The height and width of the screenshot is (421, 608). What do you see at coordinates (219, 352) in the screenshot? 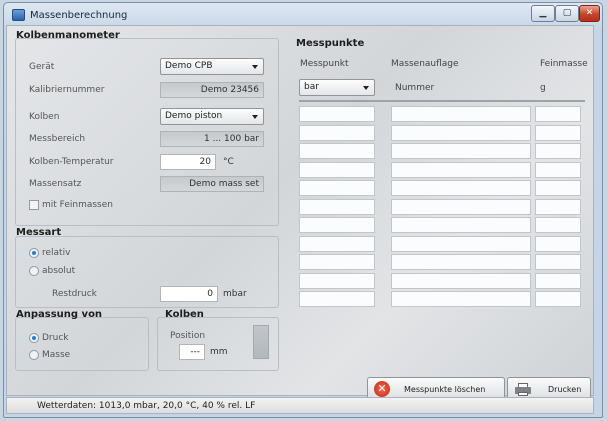
I see `position-unit: mm` at bounding box center [219, 352].